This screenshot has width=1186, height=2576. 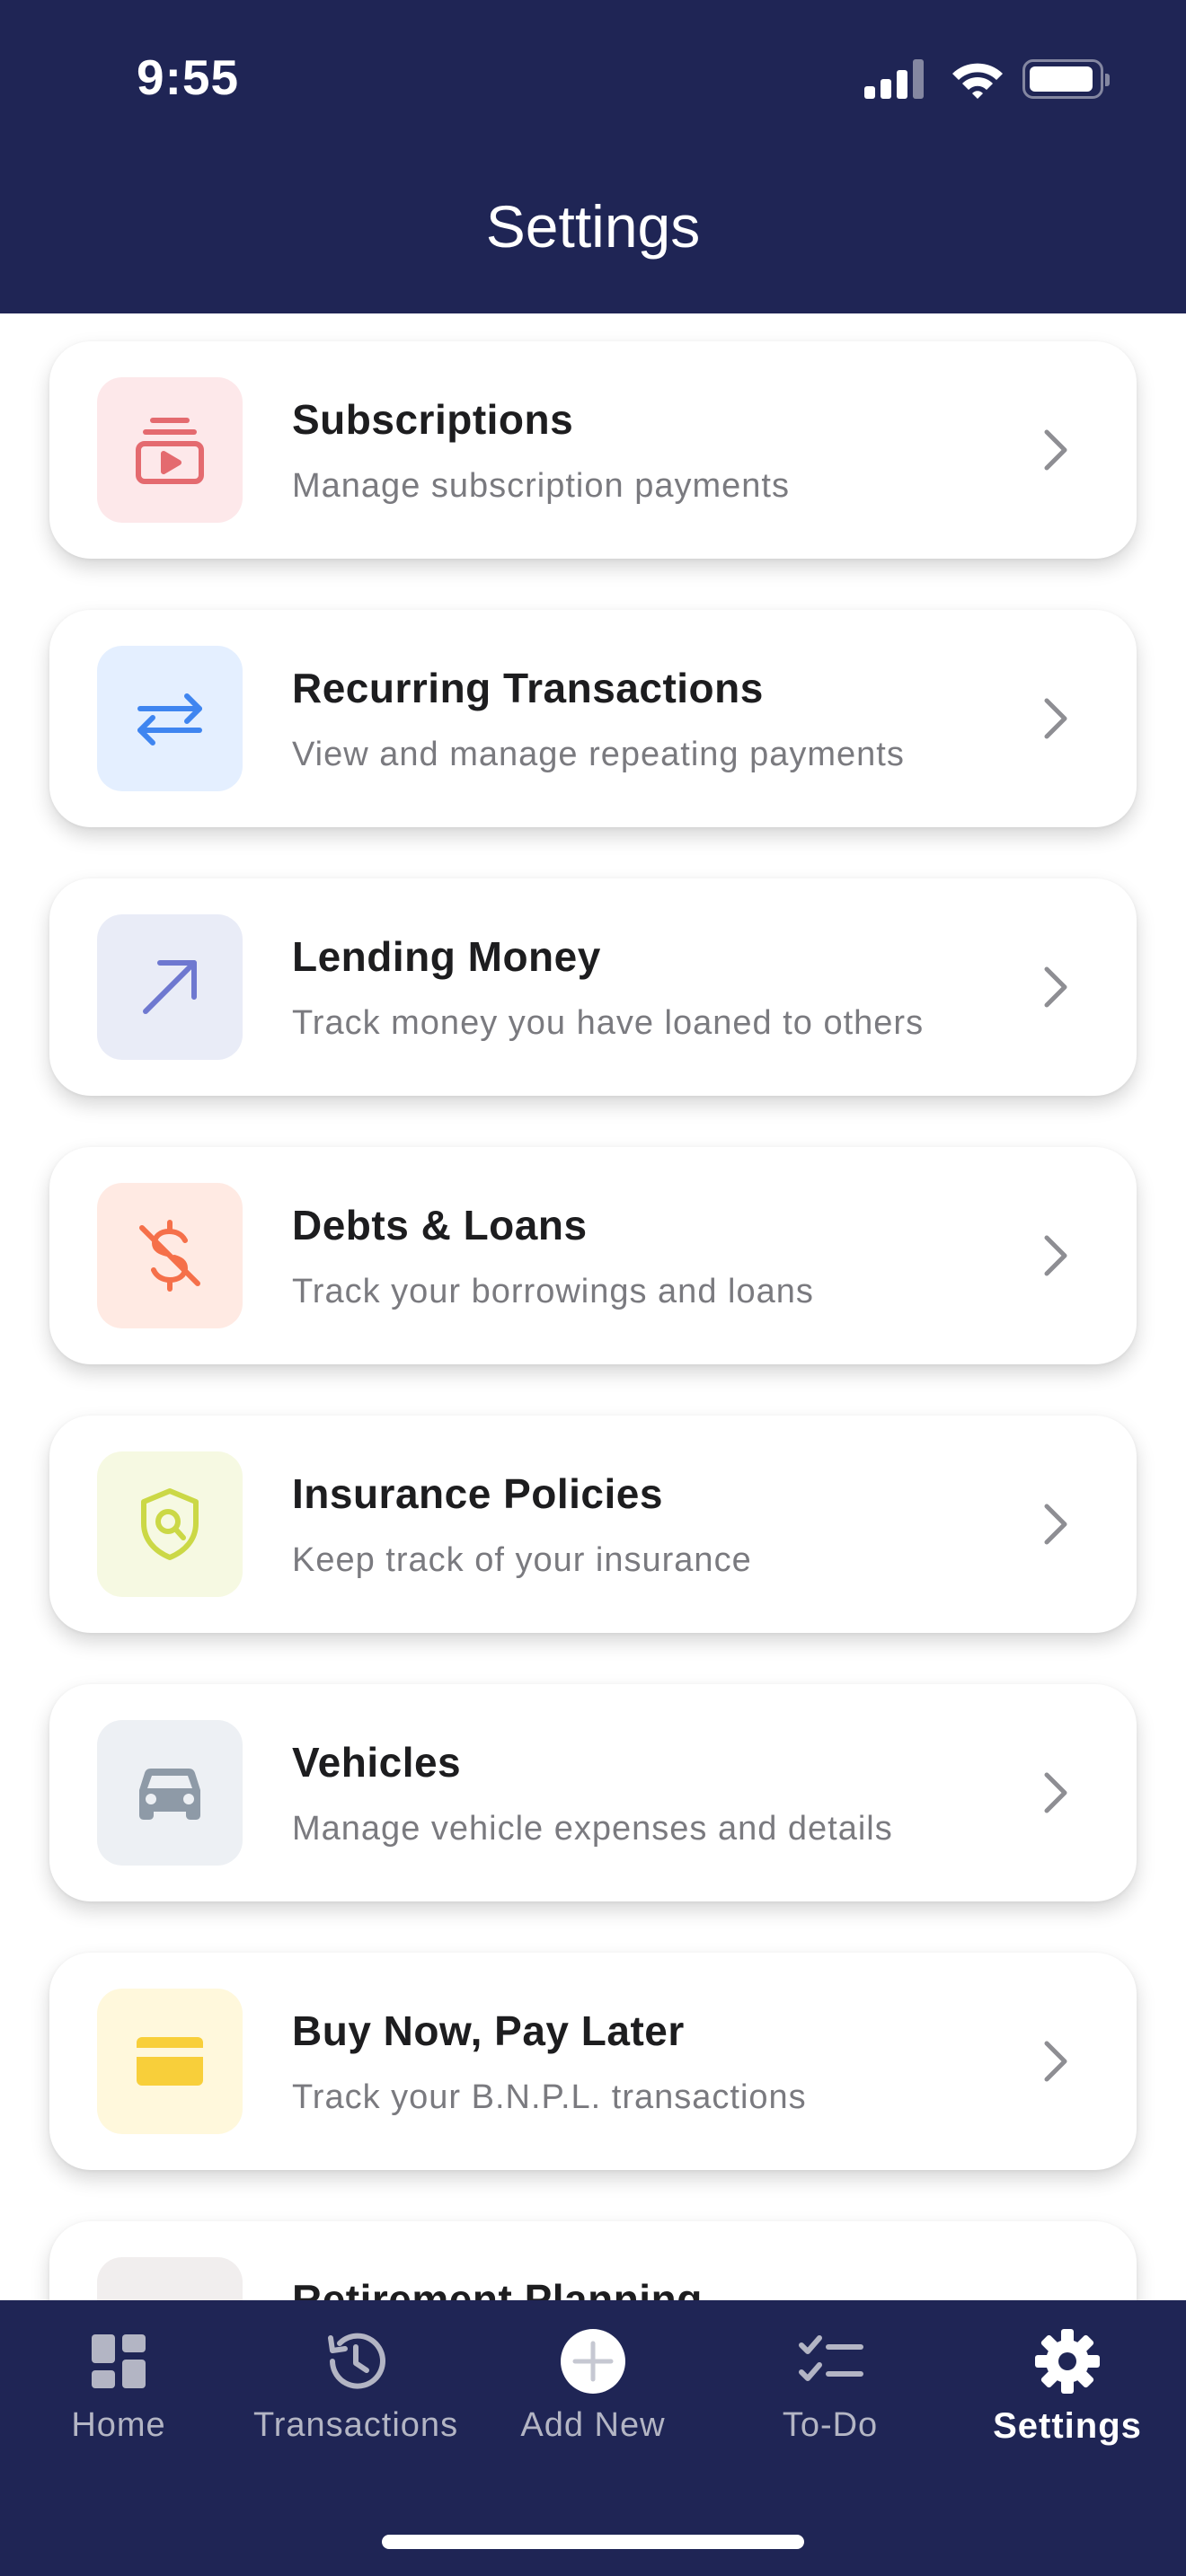 I want to click on history-icon, so click(x=356, y=2361).